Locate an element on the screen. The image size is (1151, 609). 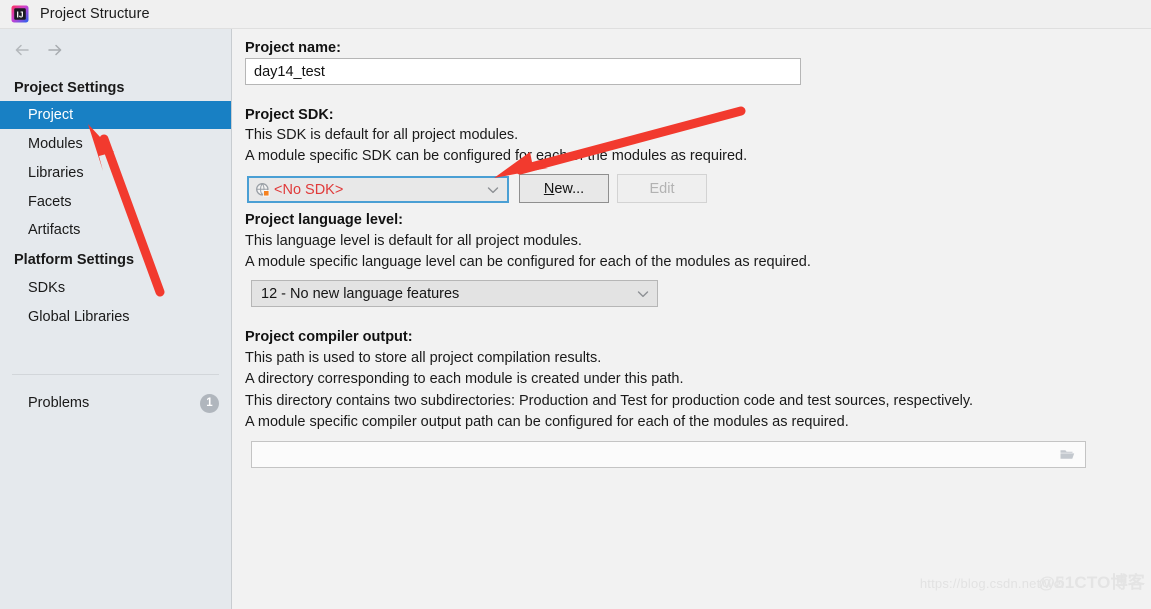
project-name-input: day14_test is located at coordinates (523, 71).